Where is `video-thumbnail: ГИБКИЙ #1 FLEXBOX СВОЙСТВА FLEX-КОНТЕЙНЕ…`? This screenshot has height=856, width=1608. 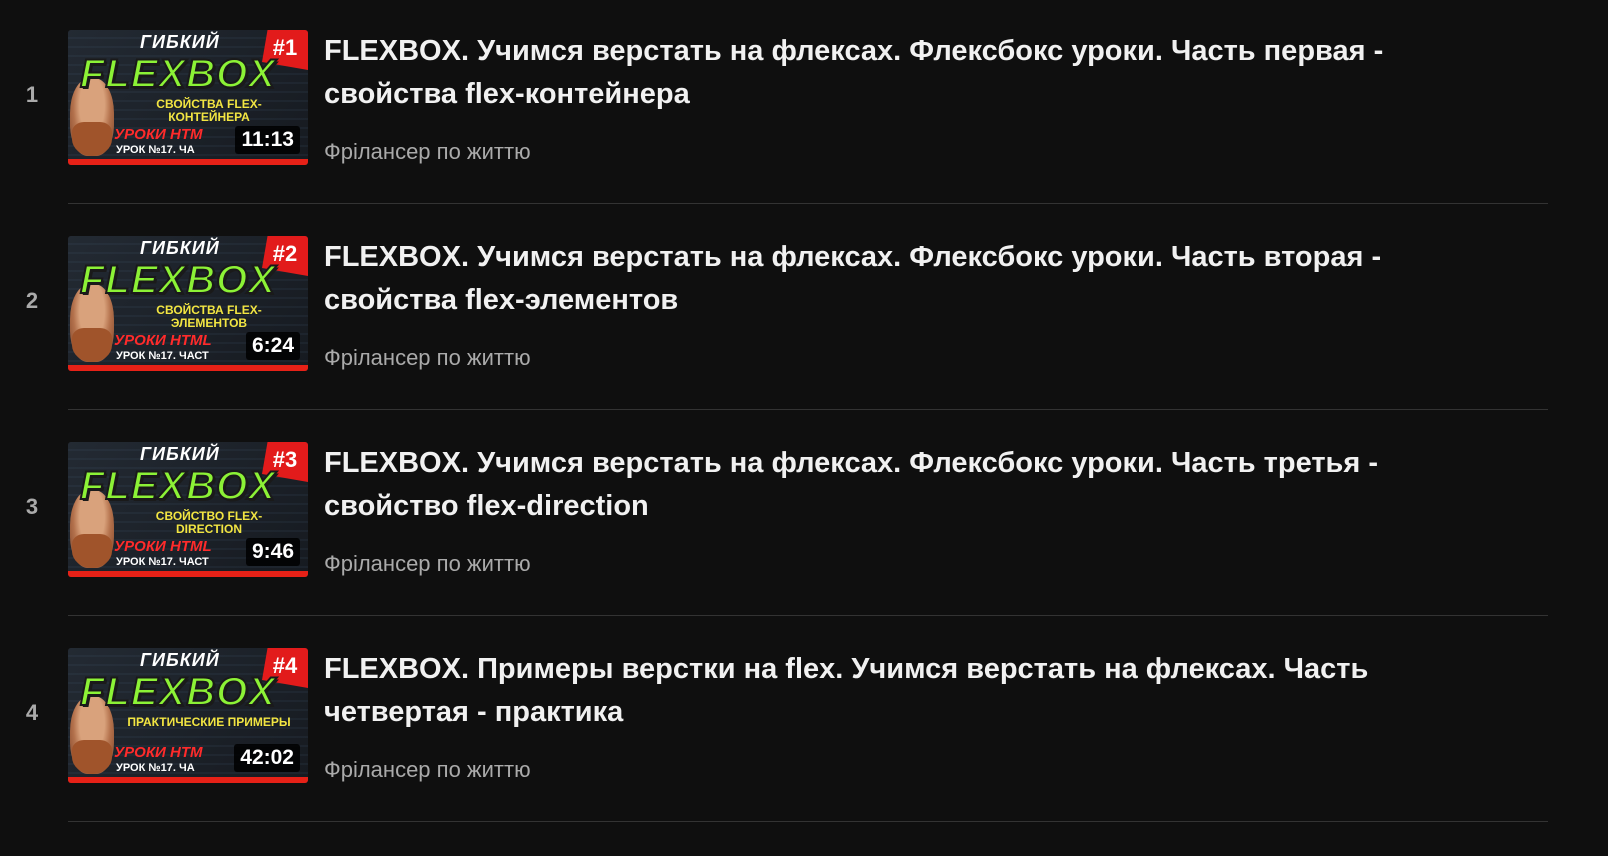
video-thumbnail: ГИБКИЙ #1 FLEXBOX СВОЙСТВА FLEX-КОНТЕЙНЕ… is located at coordinates (188, 97).